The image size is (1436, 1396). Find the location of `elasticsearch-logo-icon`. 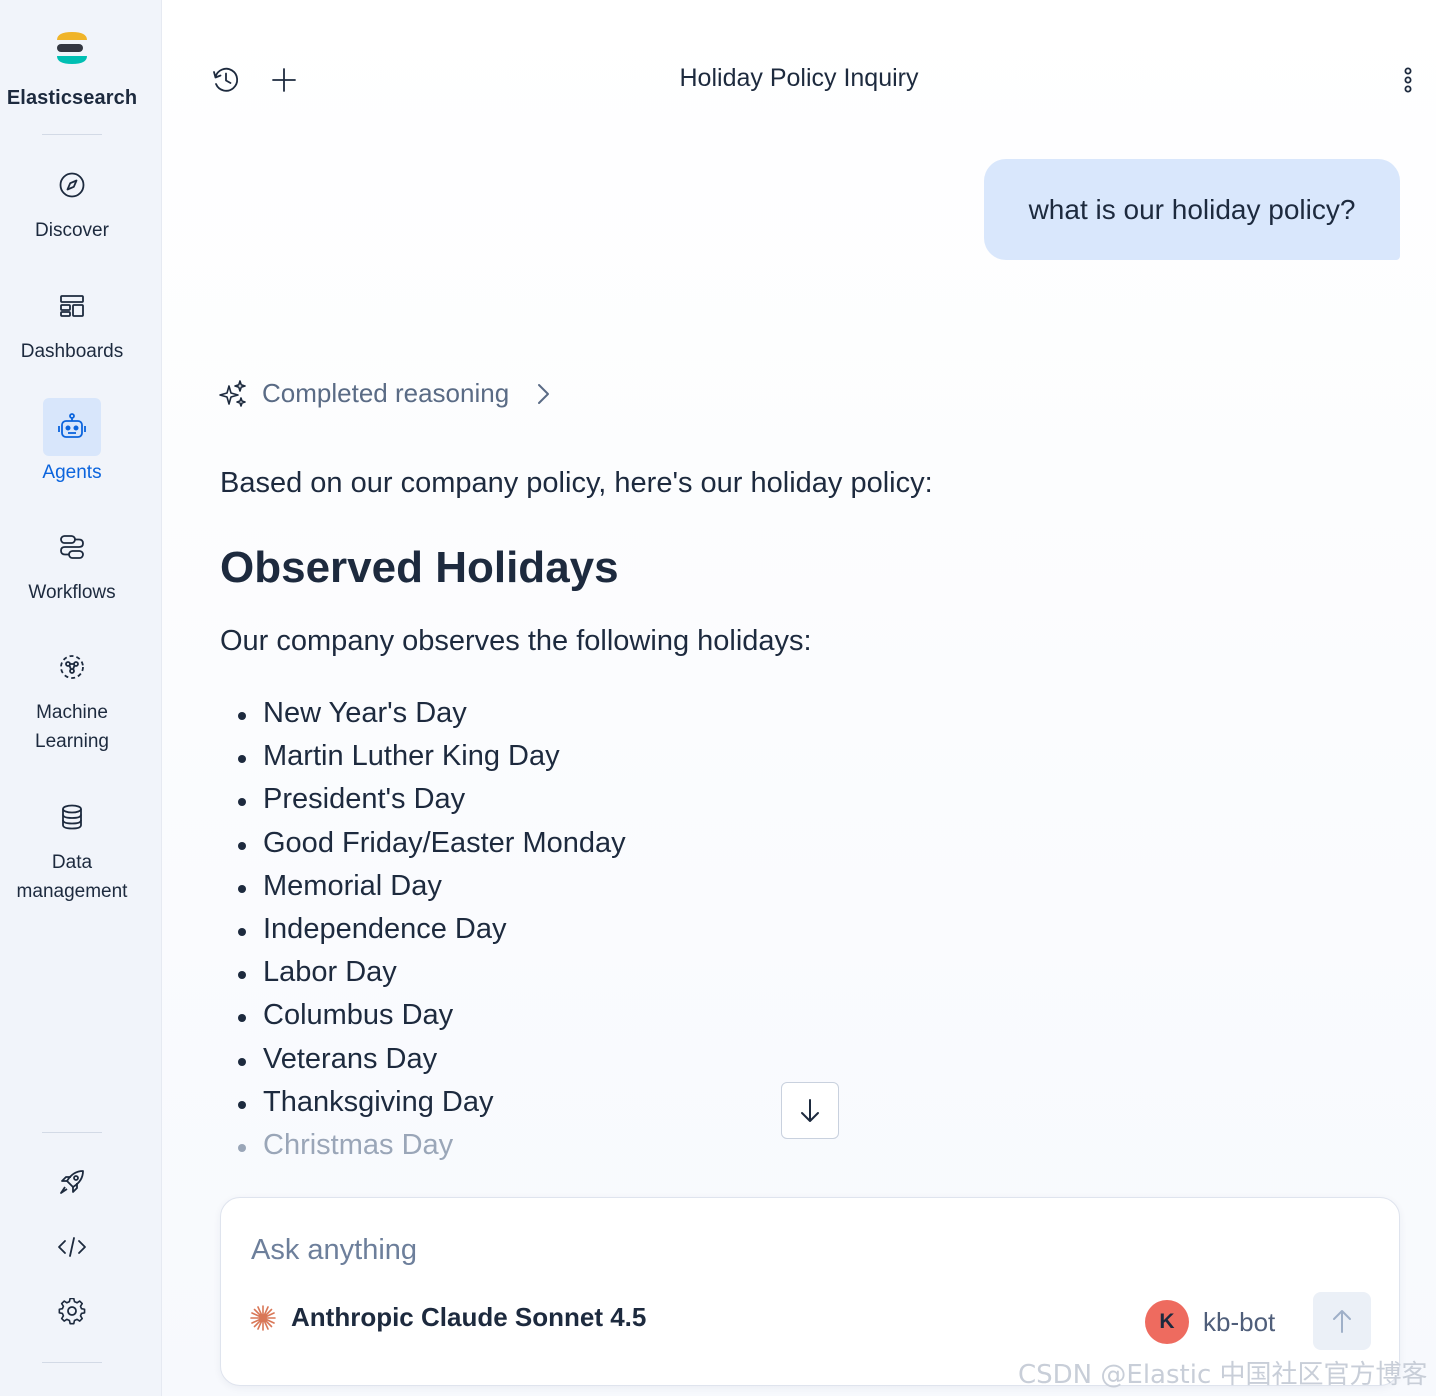

elasticsearch-logo-icon is located at coordinates (72, 48).